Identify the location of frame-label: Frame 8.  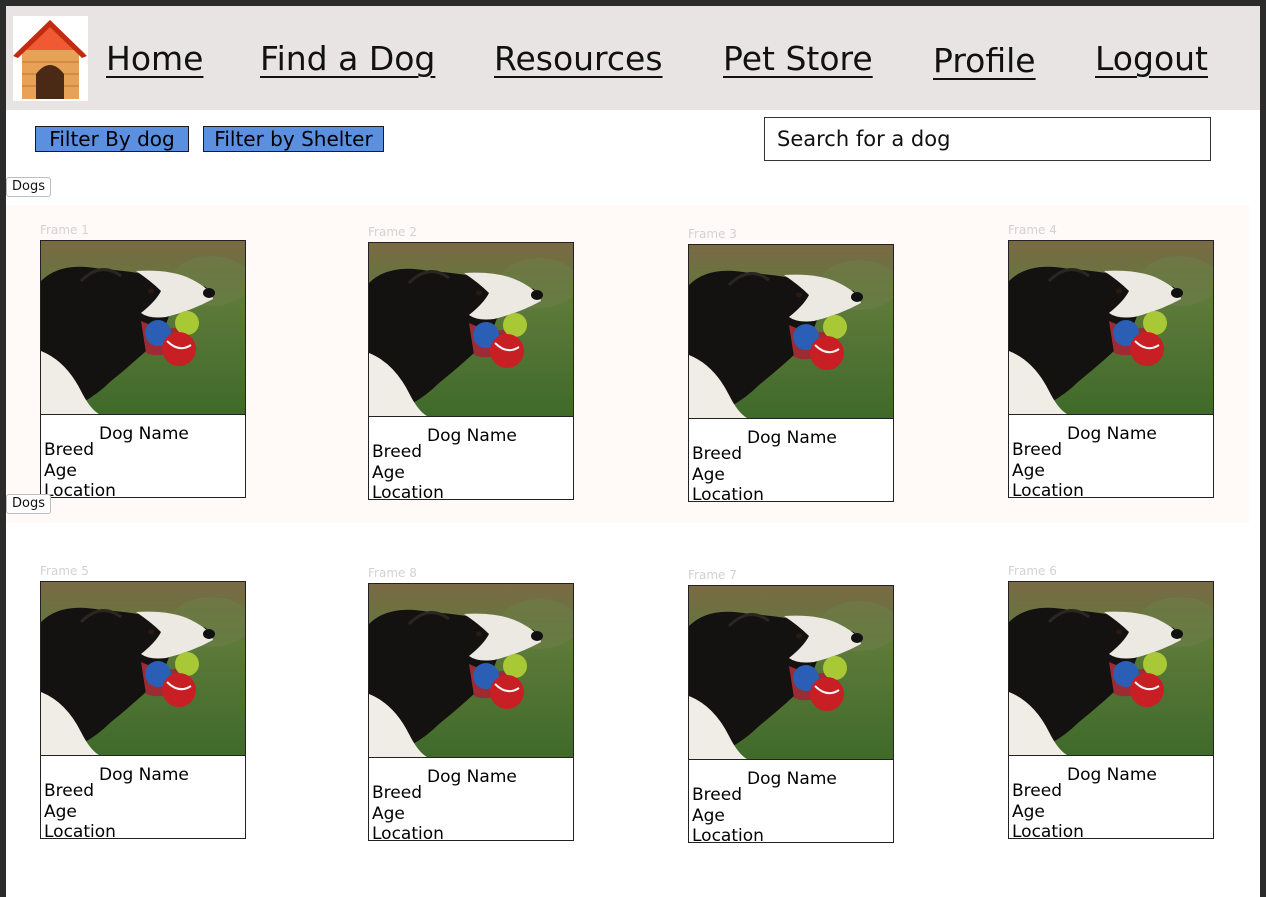
(392, 573).